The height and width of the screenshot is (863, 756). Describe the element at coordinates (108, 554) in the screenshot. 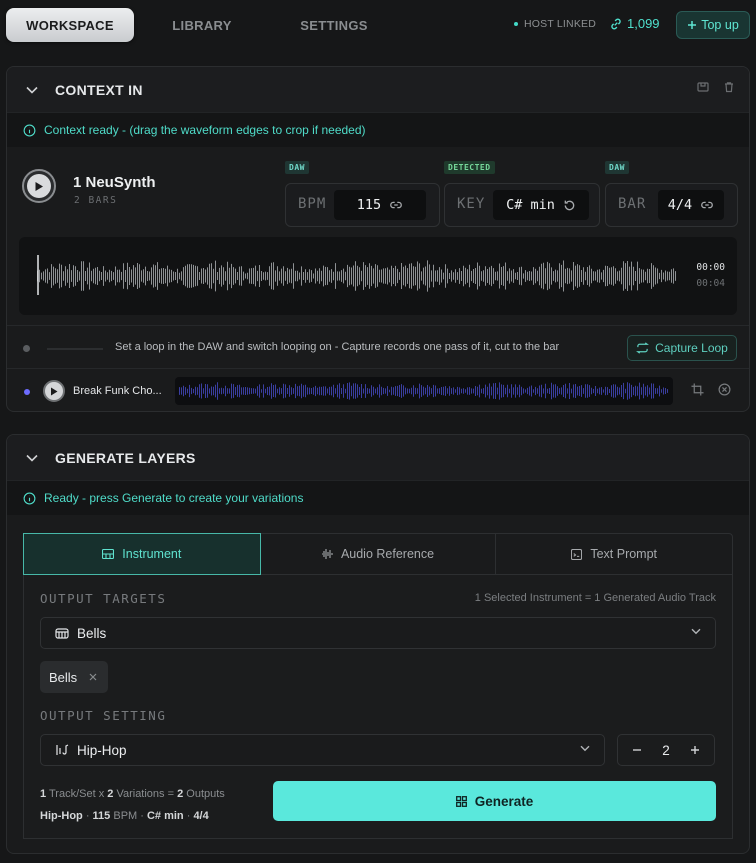

I see `keyboard-icon` at that location.